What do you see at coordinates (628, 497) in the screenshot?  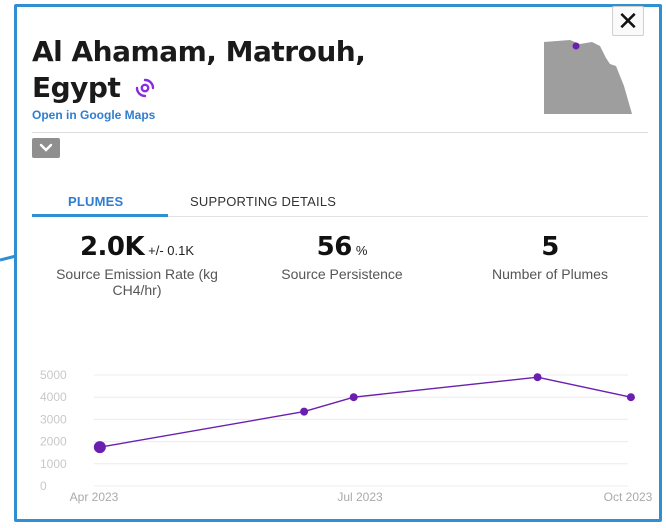 I see `x-tick-label: Oct 2023` at bounding box center [628, 497].